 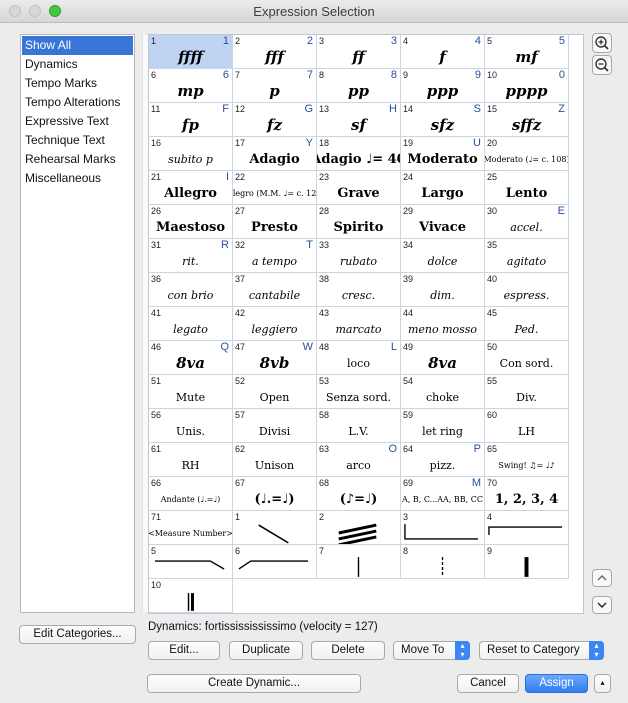 What do you see at coordinates (77, 102) in the screenshot?
I see `category-item: Tempo Alterations` at bounding box center [77, 102].